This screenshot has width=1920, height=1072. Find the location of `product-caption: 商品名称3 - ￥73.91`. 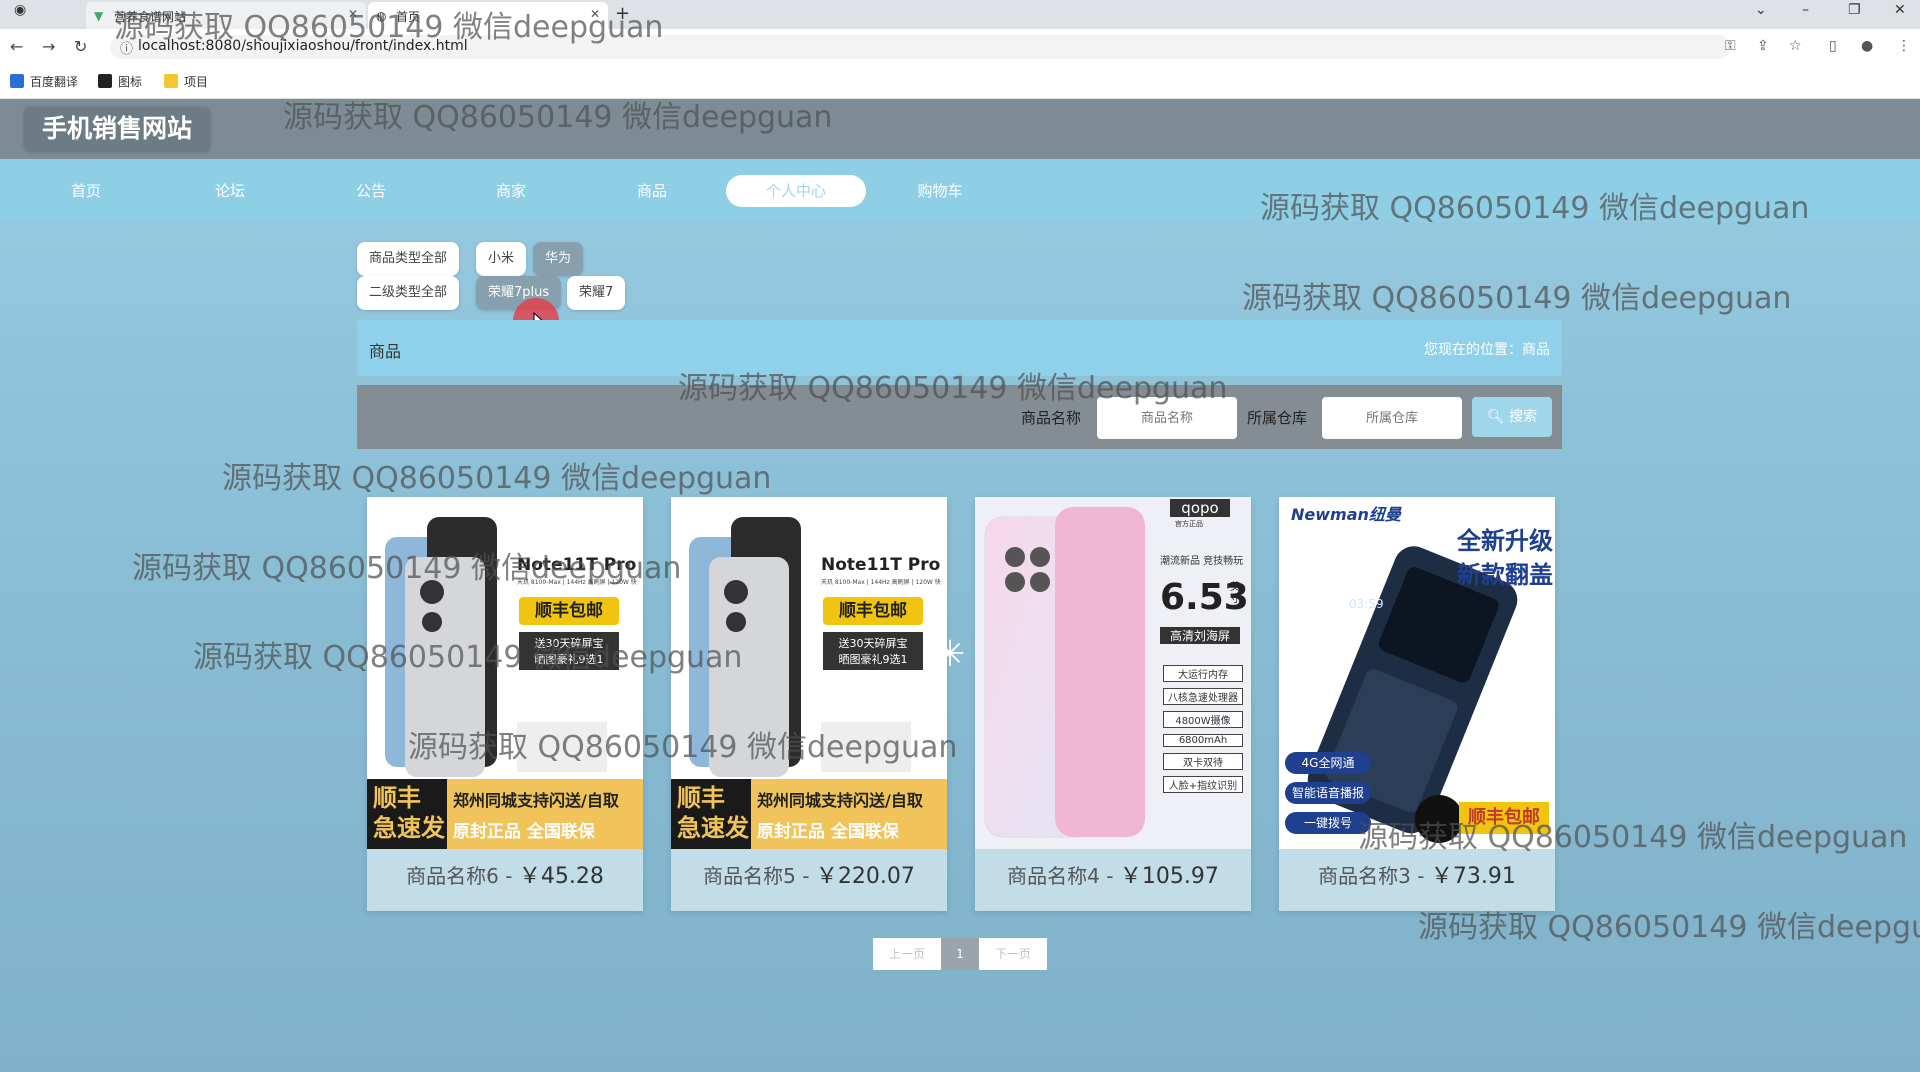

product-caption: 商品名称3 - ￥73.91 is located at coordinates (1417, 880).